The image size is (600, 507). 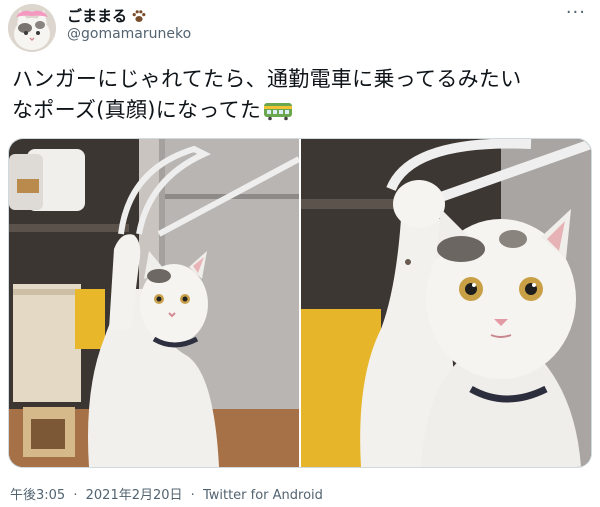 What do you see at coordinates (278, 114) in the screenshot?
I see `train-icon` at bounding box center [278, 114].